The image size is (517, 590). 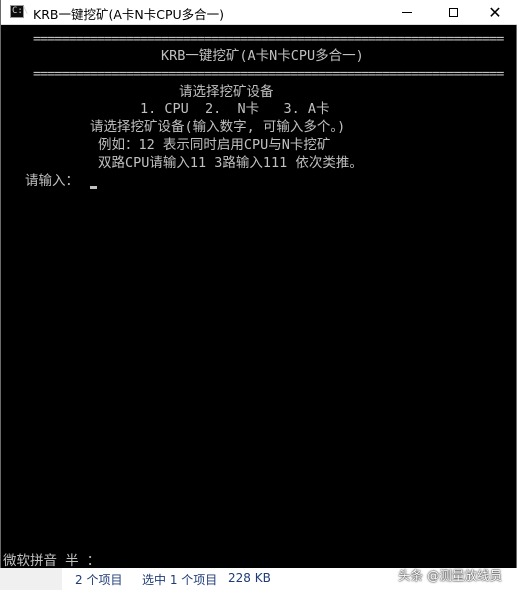 I want to click on console-app-icon: C:\, so click(x=19, y=11).